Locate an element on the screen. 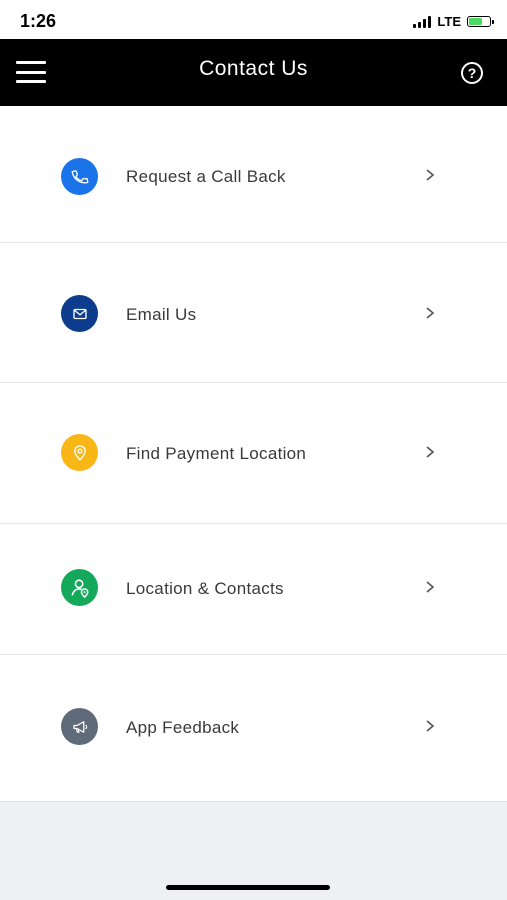  mail-icon is located at coordinates (79, 313).